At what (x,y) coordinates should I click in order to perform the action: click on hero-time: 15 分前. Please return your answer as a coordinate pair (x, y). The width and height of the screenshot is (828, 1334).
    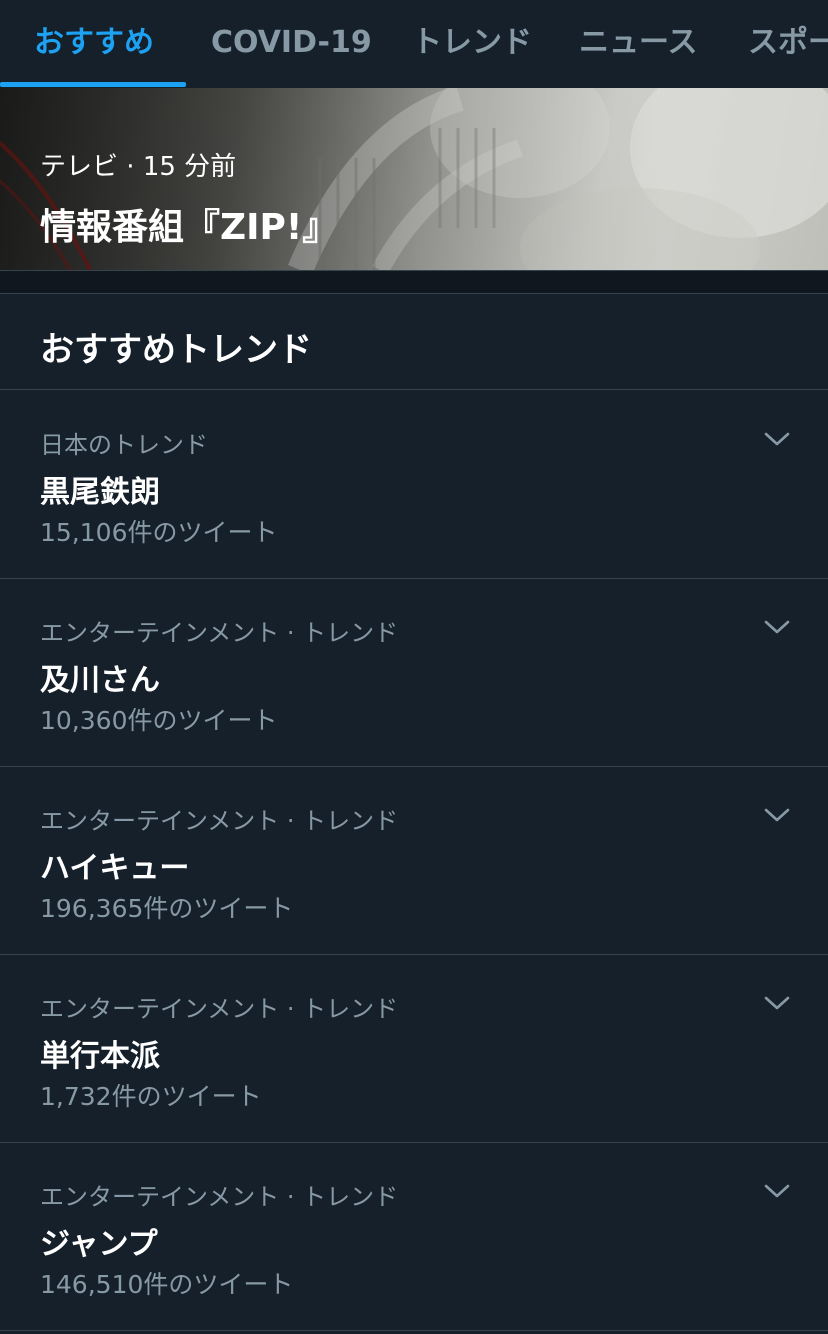
    Looking at the image, I should click on (189, 167).